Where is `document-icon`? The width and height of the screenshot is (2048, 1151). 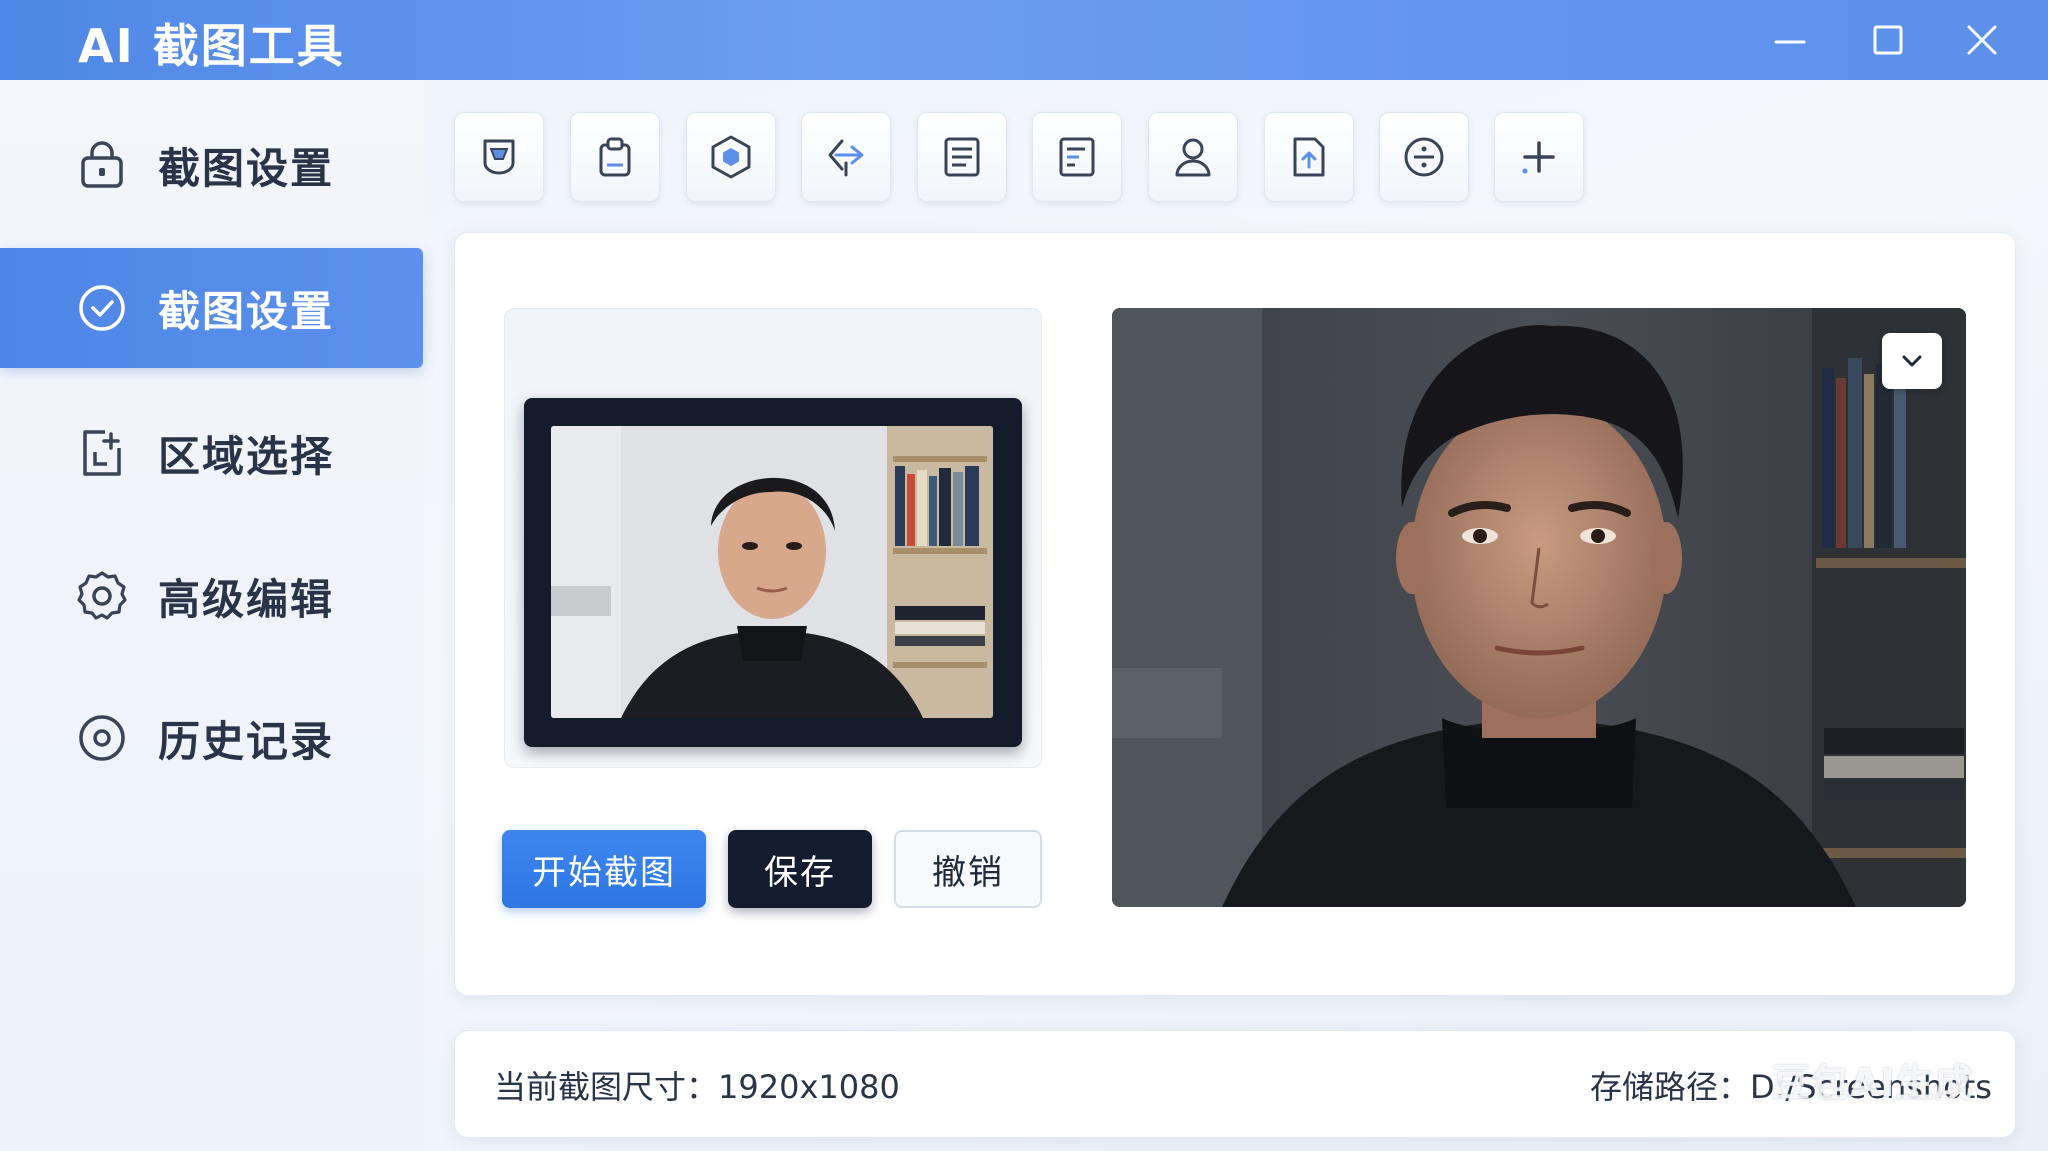 document-icon is located at coordinates (962, 157).